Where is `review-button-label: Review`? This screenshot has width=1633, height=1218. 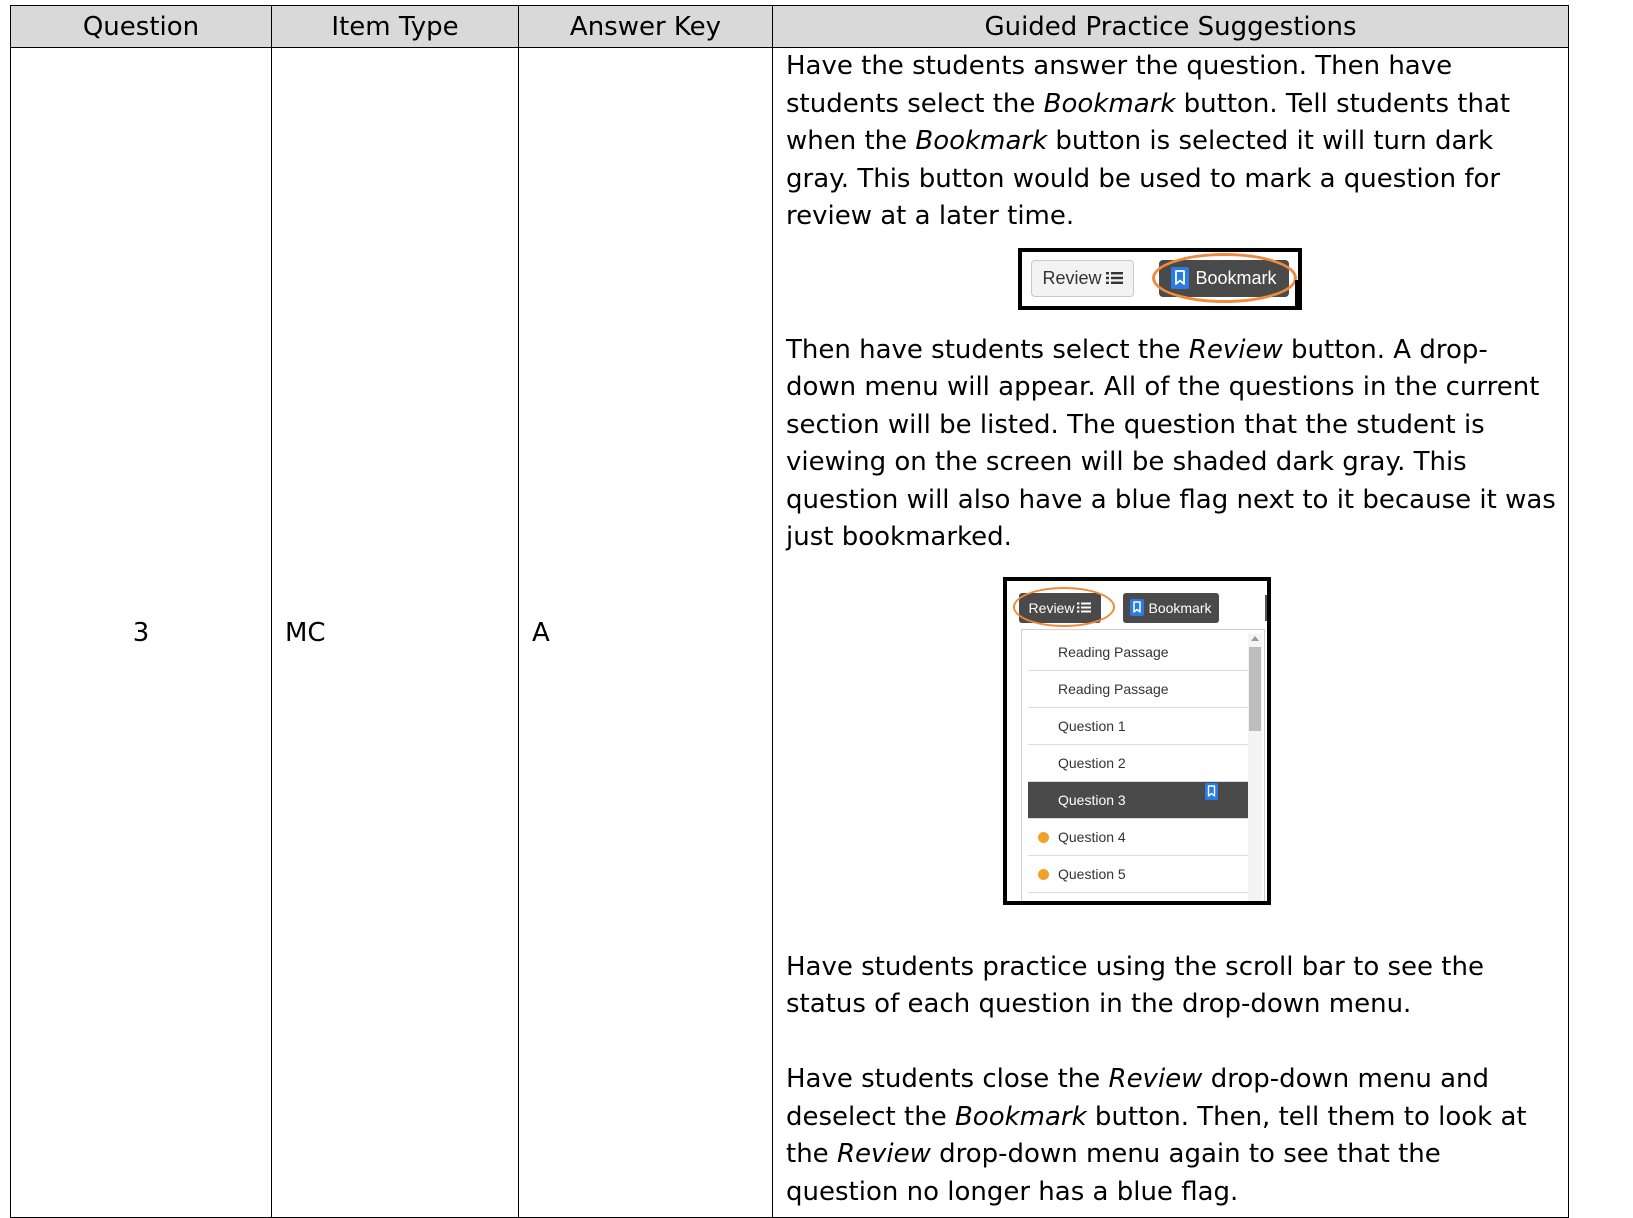 review-button-label: Review is located at coordinates (1072, 277).